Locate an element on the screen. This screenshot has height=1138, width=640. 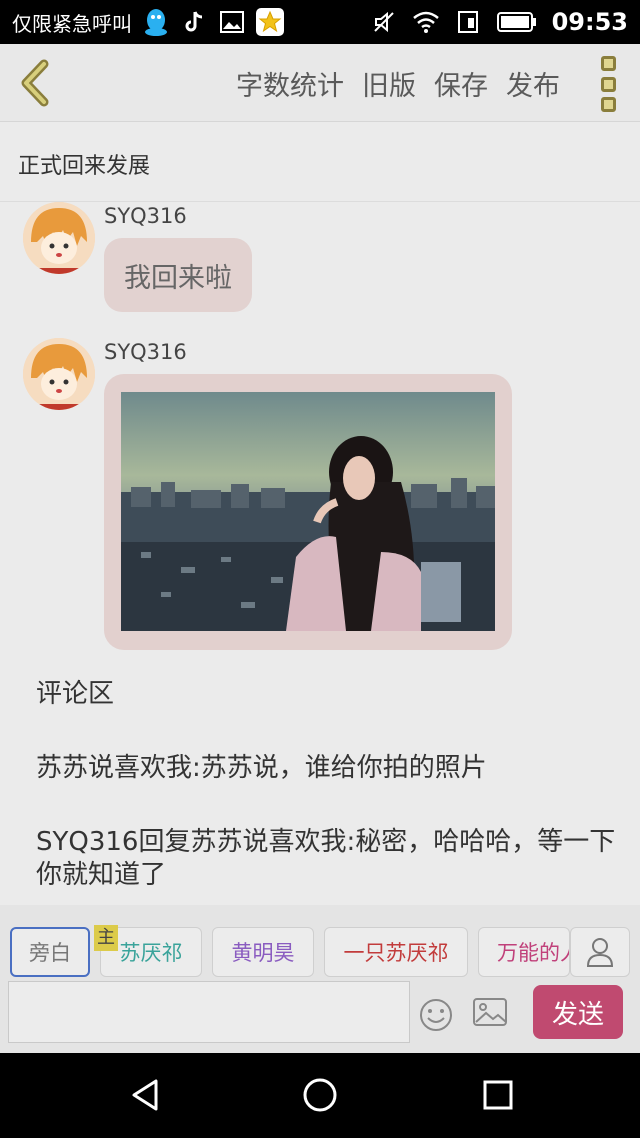
circle-home-icon is located at coordinates (320, 1095).